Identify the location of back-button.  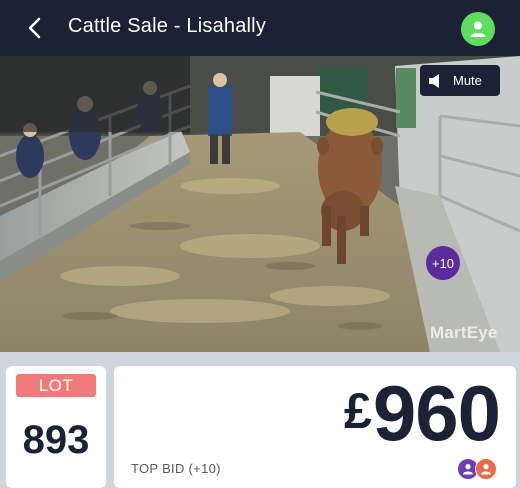
(37, 28).